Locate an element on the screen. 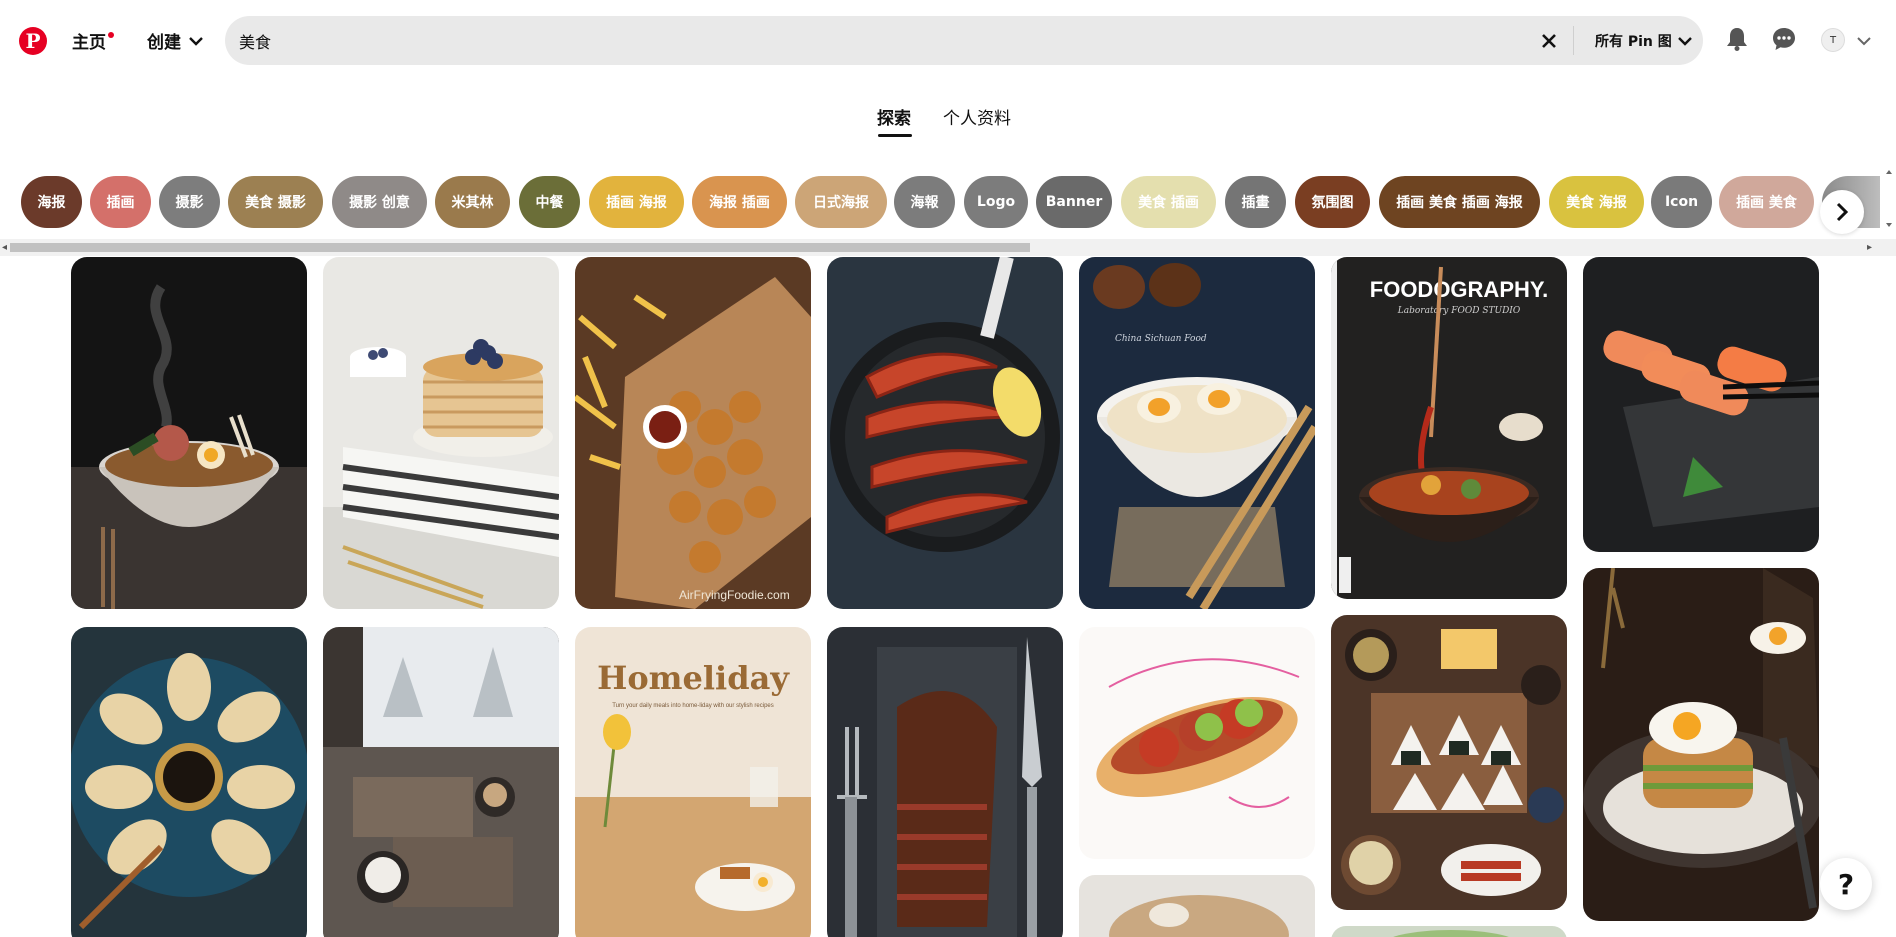 The width and height of the screenshot is (1896, 937). search-scope-label: 所有 Pin 图 is located at coordinates (1633, 41).